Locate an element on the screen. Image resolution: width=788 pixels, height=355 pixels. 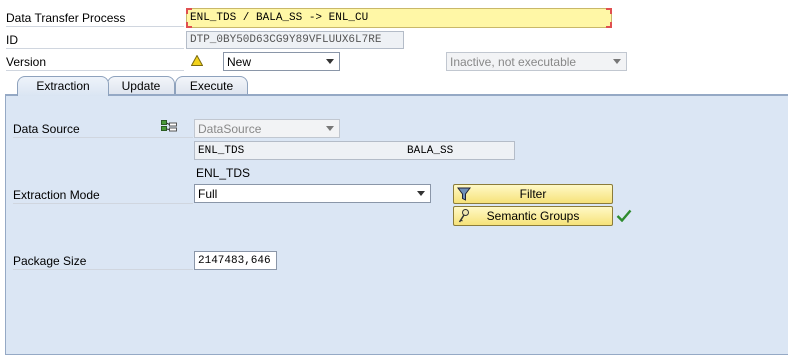
version-label: Version is located at coordinates (95, 62).